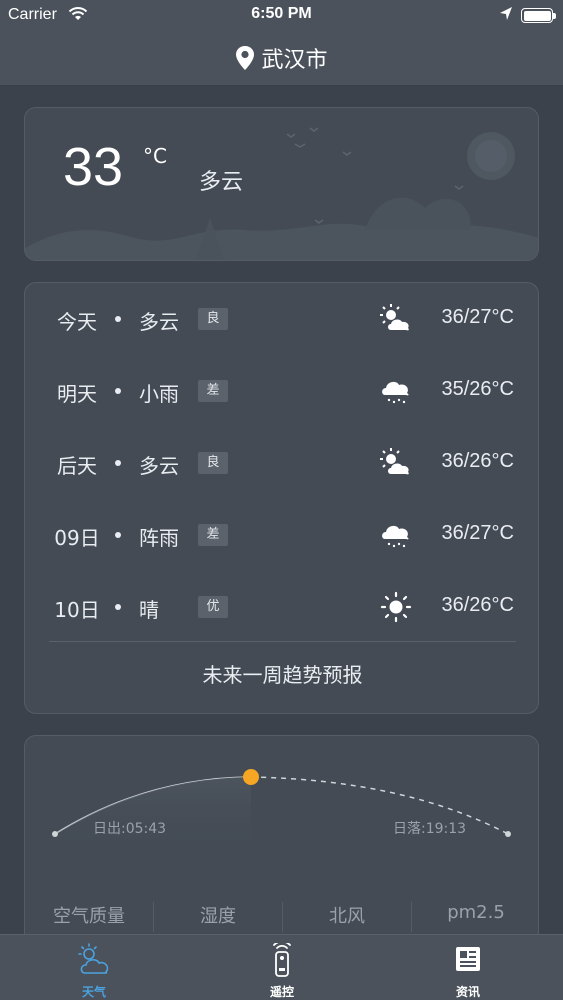 The image size is (563, 1000). I want to click on sun-path-remaining, so click(379, 805).